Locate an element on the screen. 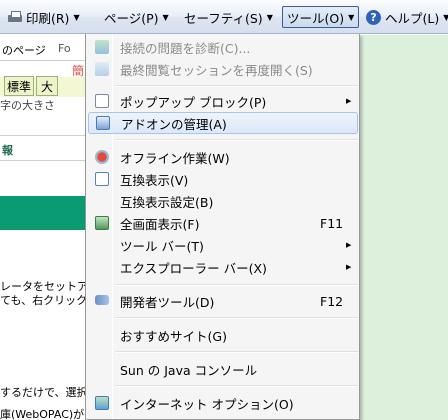 This screenshot has width=448, height=420. page-text-line: するだけで、選択 is located at coordinates (44, 392).